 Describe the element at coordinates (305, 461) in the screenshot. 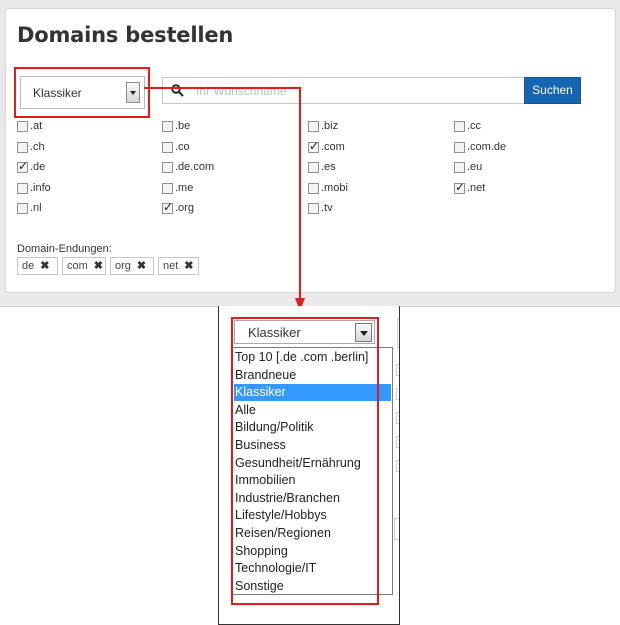

I see `dropdown-highlight-frame` at that location.